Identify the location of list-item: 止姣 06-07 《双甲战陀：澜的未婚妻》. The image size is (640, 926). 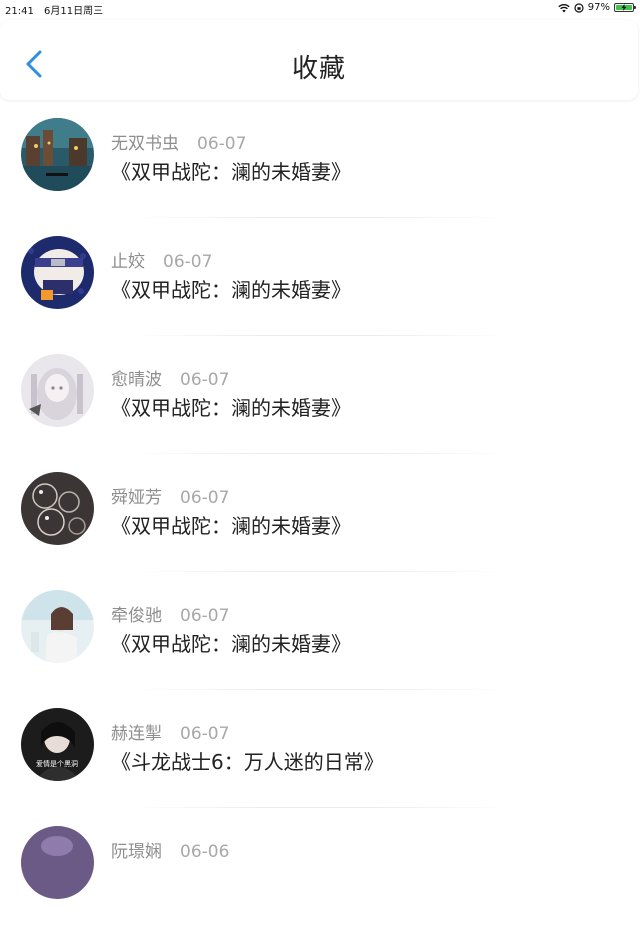
(320, 277).